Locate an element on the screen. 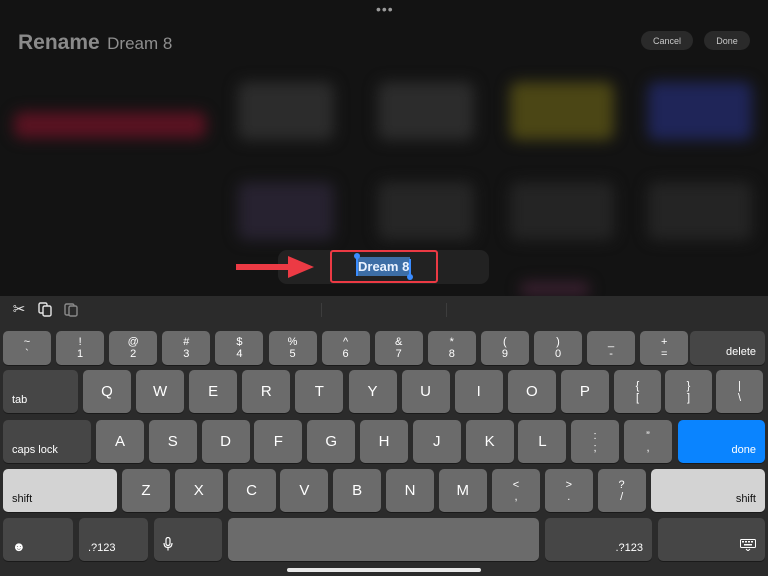 The image size is (768, 576). key-row1-7: & 7 is located at coordinates (398, 348).